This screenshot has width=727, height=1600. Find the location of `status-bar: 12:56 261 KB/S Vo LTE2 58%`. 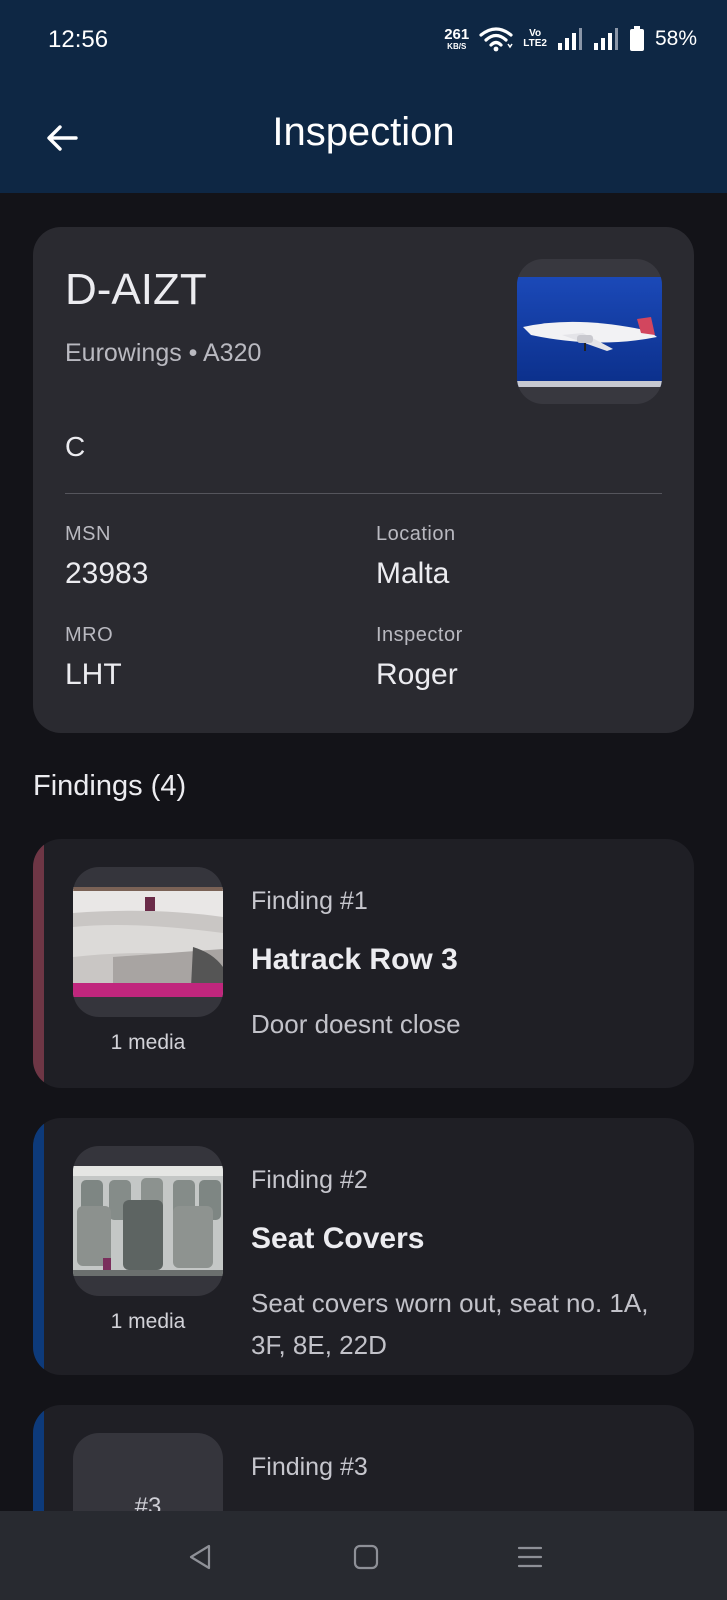

status-bar: 12:56 261 KB/S Vo LTE2 58% is located at coordinates (363, 41).